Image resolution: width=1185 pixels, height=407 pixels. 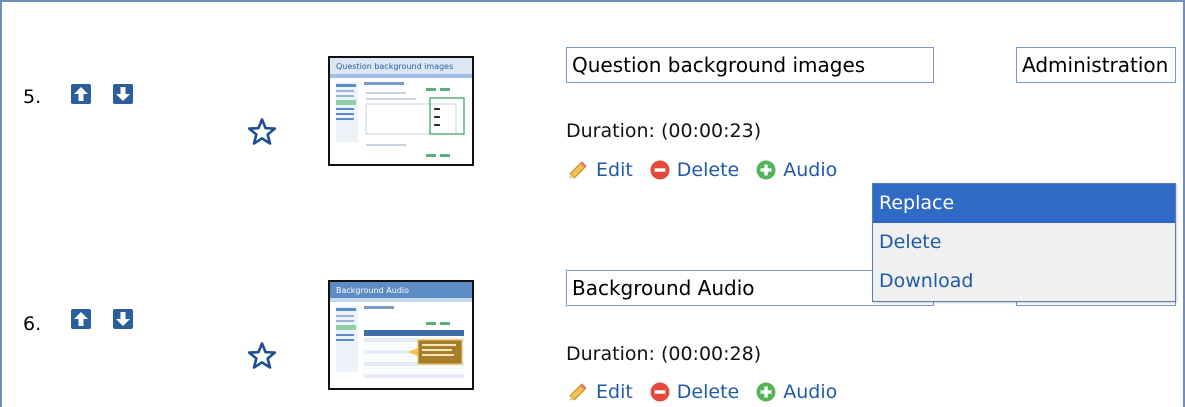 What do you see at coordinates (1024, 281) in the screenshot?
I see `menu-item-download: Download` at bounding box center [1024, 281].